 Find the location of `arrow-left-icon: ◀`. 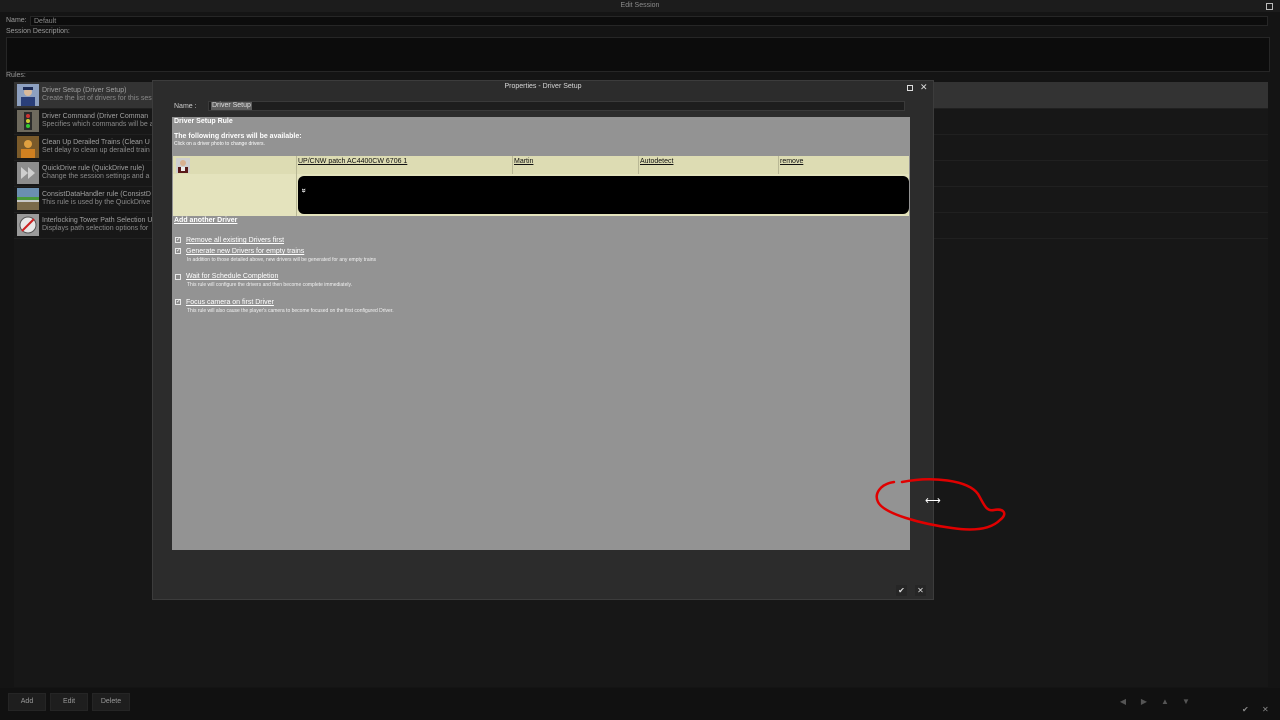

arrow-left-icon: ◀ is located at coordinates (1123, 702).